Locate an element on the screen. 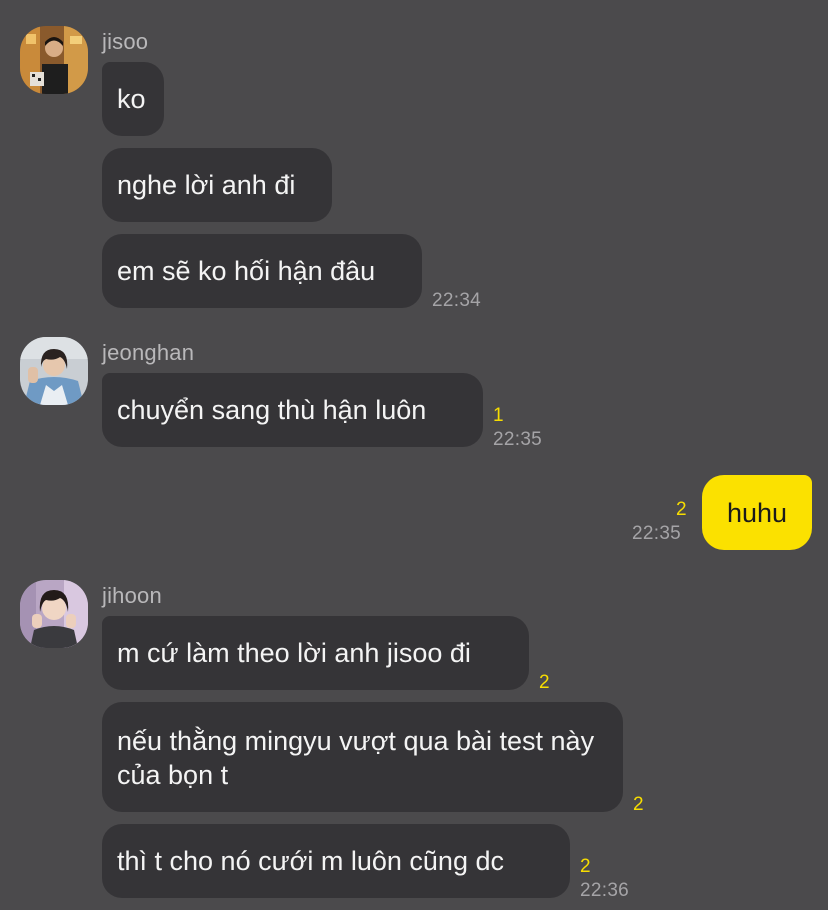 The height and width of the screenshot is (910, 828). message-text: chuyển sang thù hận luôn is located at coordinates (272, 410).